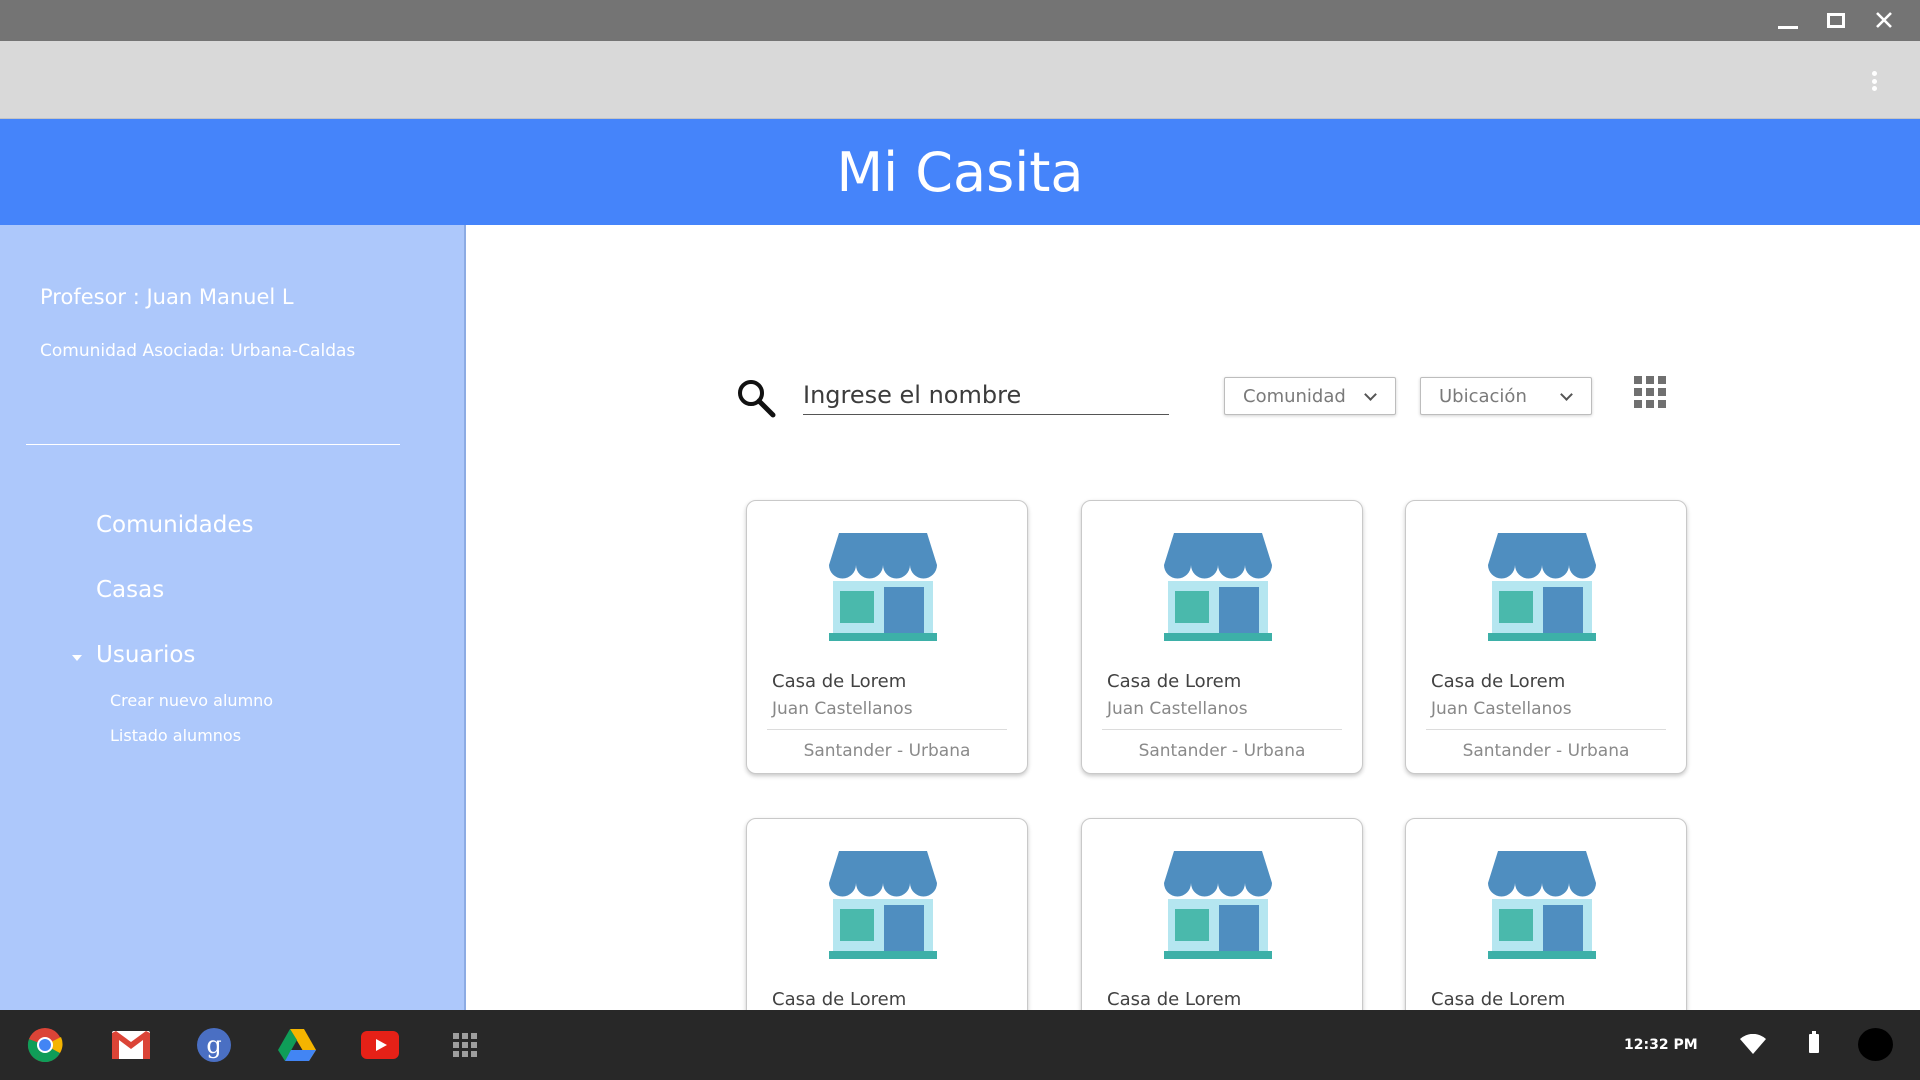 The width and height of the screenshot is (1920, 1080). What do you see at coordinates (380, 1045) in the screenshot?
I see `youtube-icon` at bounding box center [380, 1045].